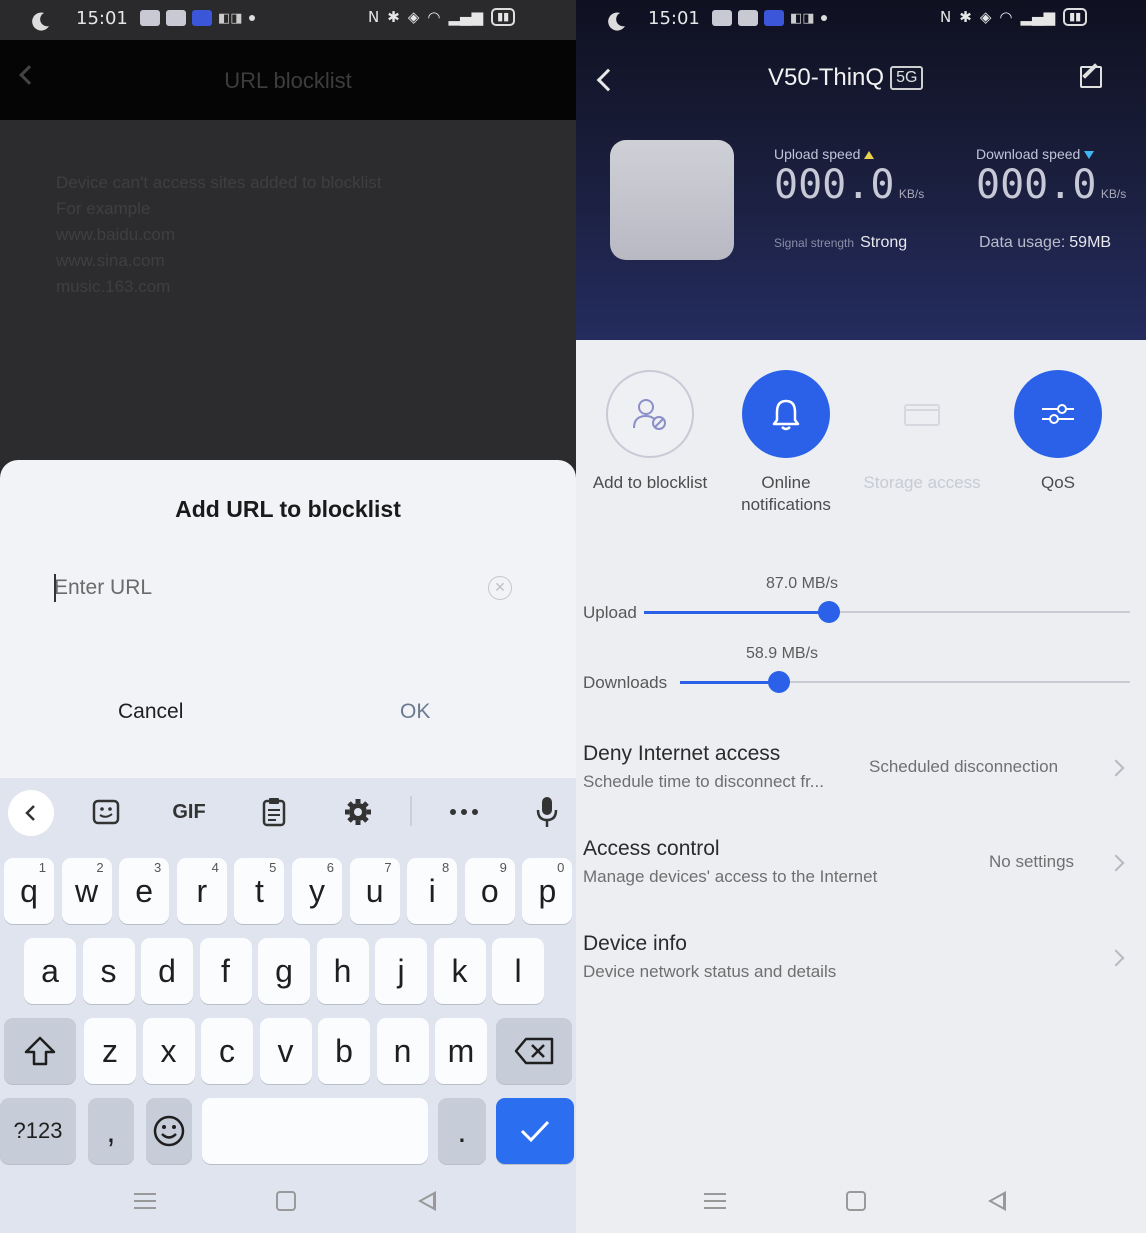 The image size is (1146, 1233). I want to click on download-slider-thumb, so click(779, 682).